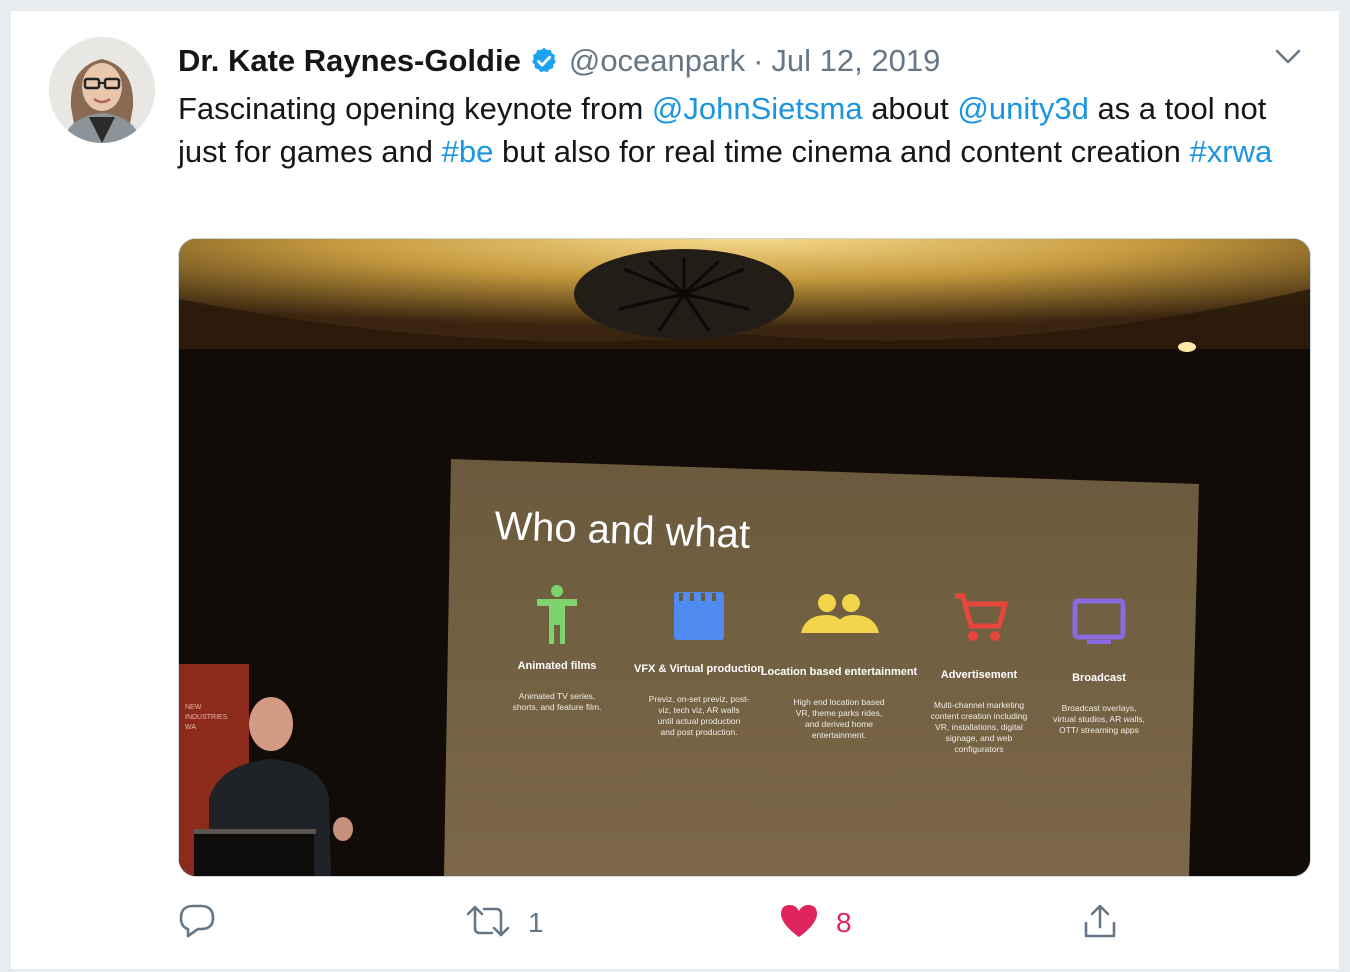  Describe the element at coordinates (699, 721) in the screenshot. I see `slide-item-desc: until actual production` at that location.